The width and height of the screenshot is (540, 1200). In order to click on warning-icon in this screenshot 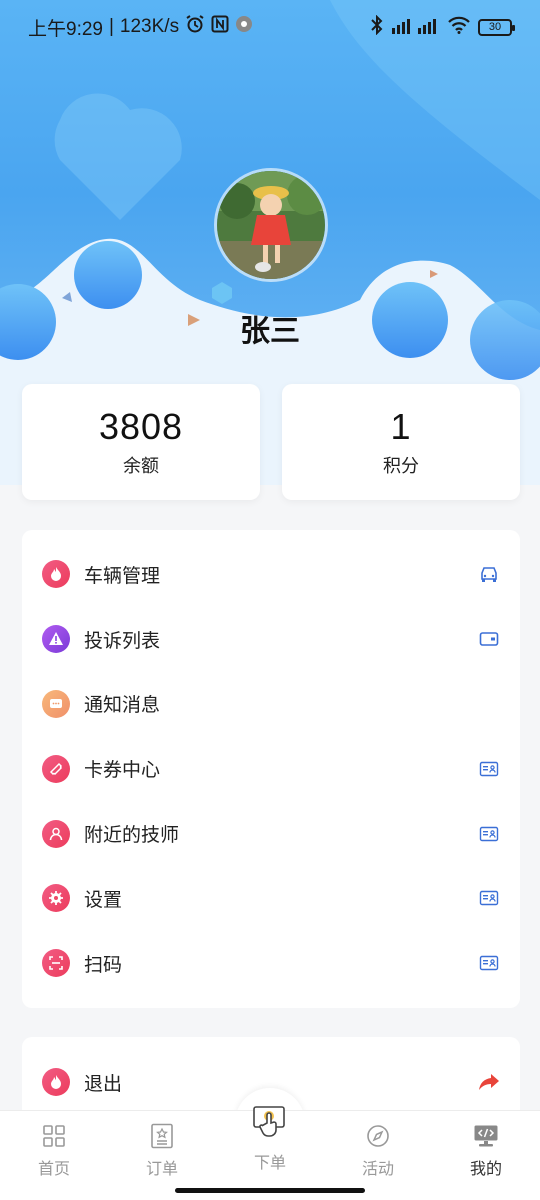, I will do `click(56, 639)`.